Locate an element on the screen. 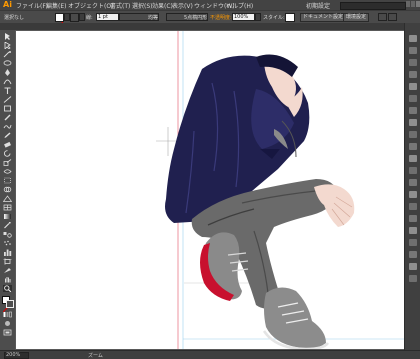 This screenshot has width=420, height=359. opacity-label: 不透明度: is located at coordinates (221, 17).